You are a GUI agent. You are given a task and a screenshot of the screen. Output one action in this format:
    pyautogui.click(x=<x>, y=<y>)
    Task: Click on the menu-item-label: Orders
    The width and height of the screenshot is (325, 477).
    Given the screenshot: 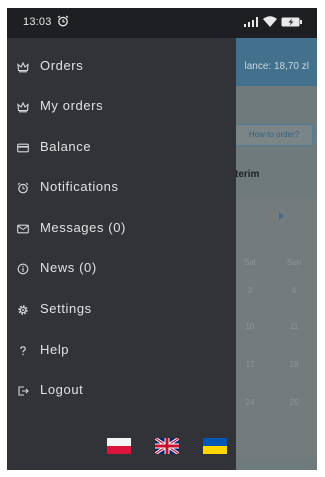 What is the action you would take?
    pyautogui.click(x=62, y=65)
    